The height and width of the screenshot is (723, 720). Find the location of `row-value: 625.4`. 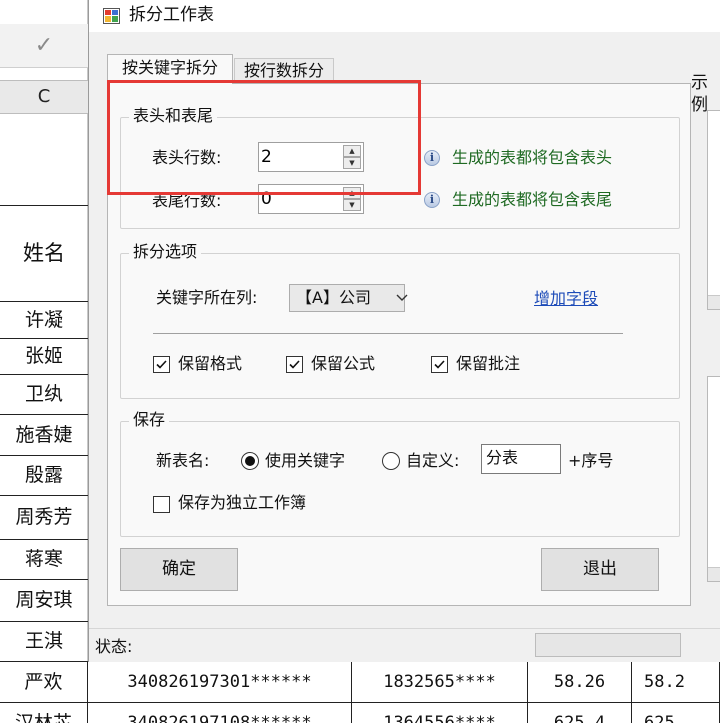

row-value: 625.4 is located at coordinates (580, 713).